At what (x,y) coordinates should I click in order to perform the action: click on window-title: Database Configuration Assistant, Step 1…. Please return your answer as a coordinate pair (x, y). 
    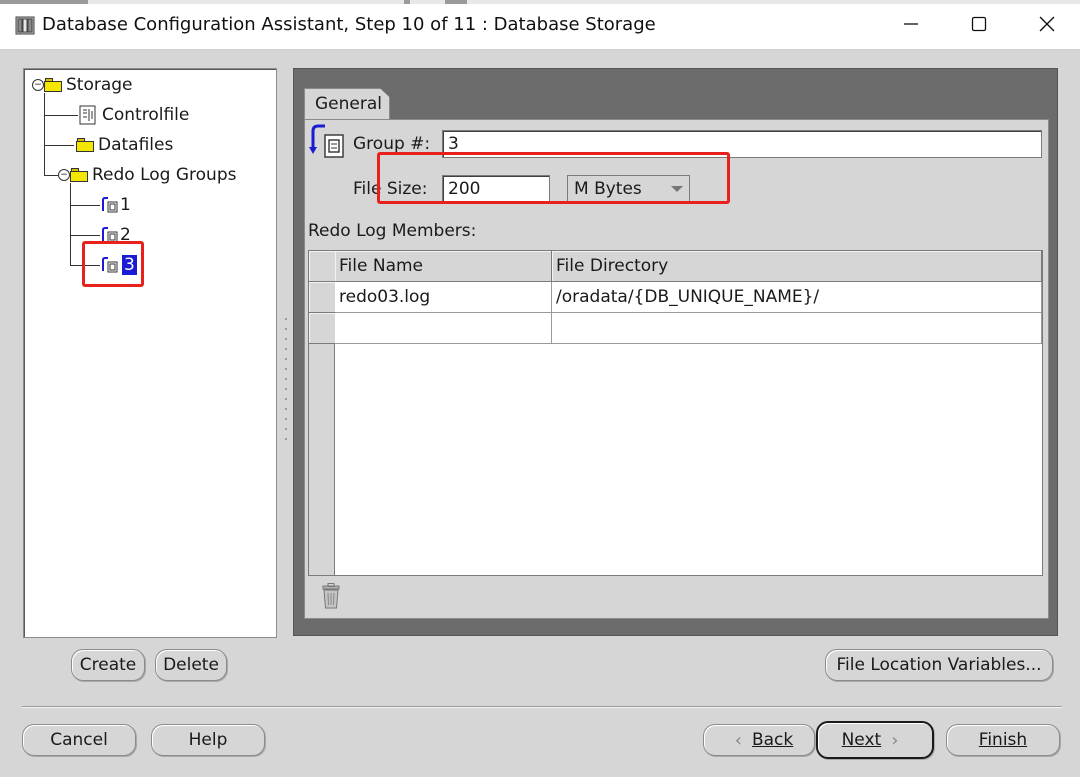
    Looking at the image, I should click on (349, 24).